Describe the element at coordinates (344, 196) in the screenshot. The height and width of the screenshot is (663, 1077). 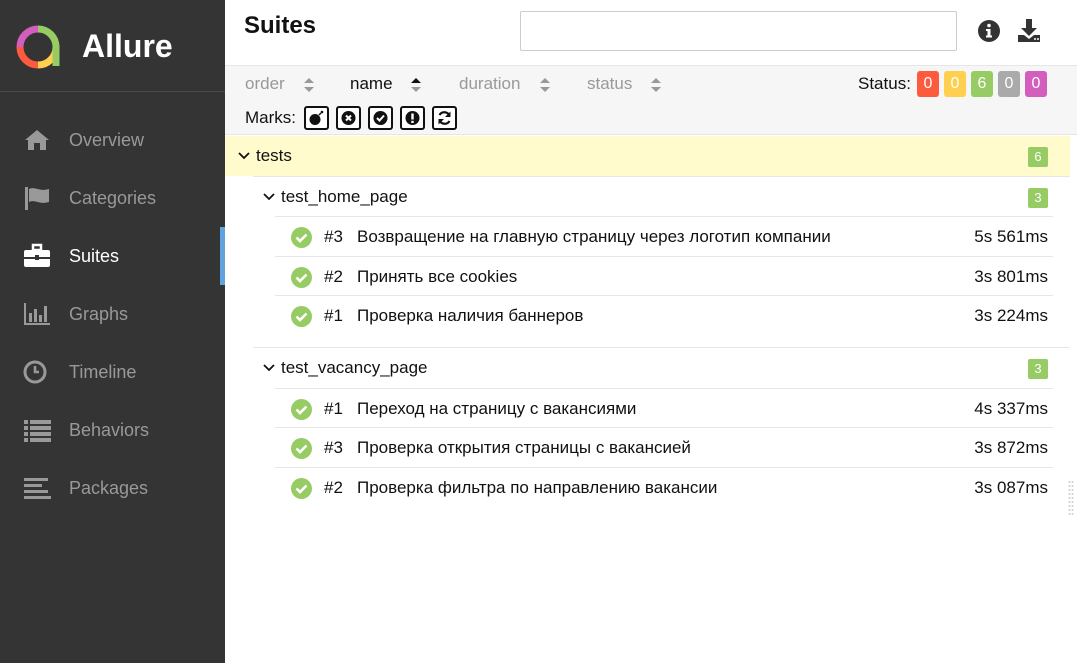
I see `group-name: test_home_page` at that location.